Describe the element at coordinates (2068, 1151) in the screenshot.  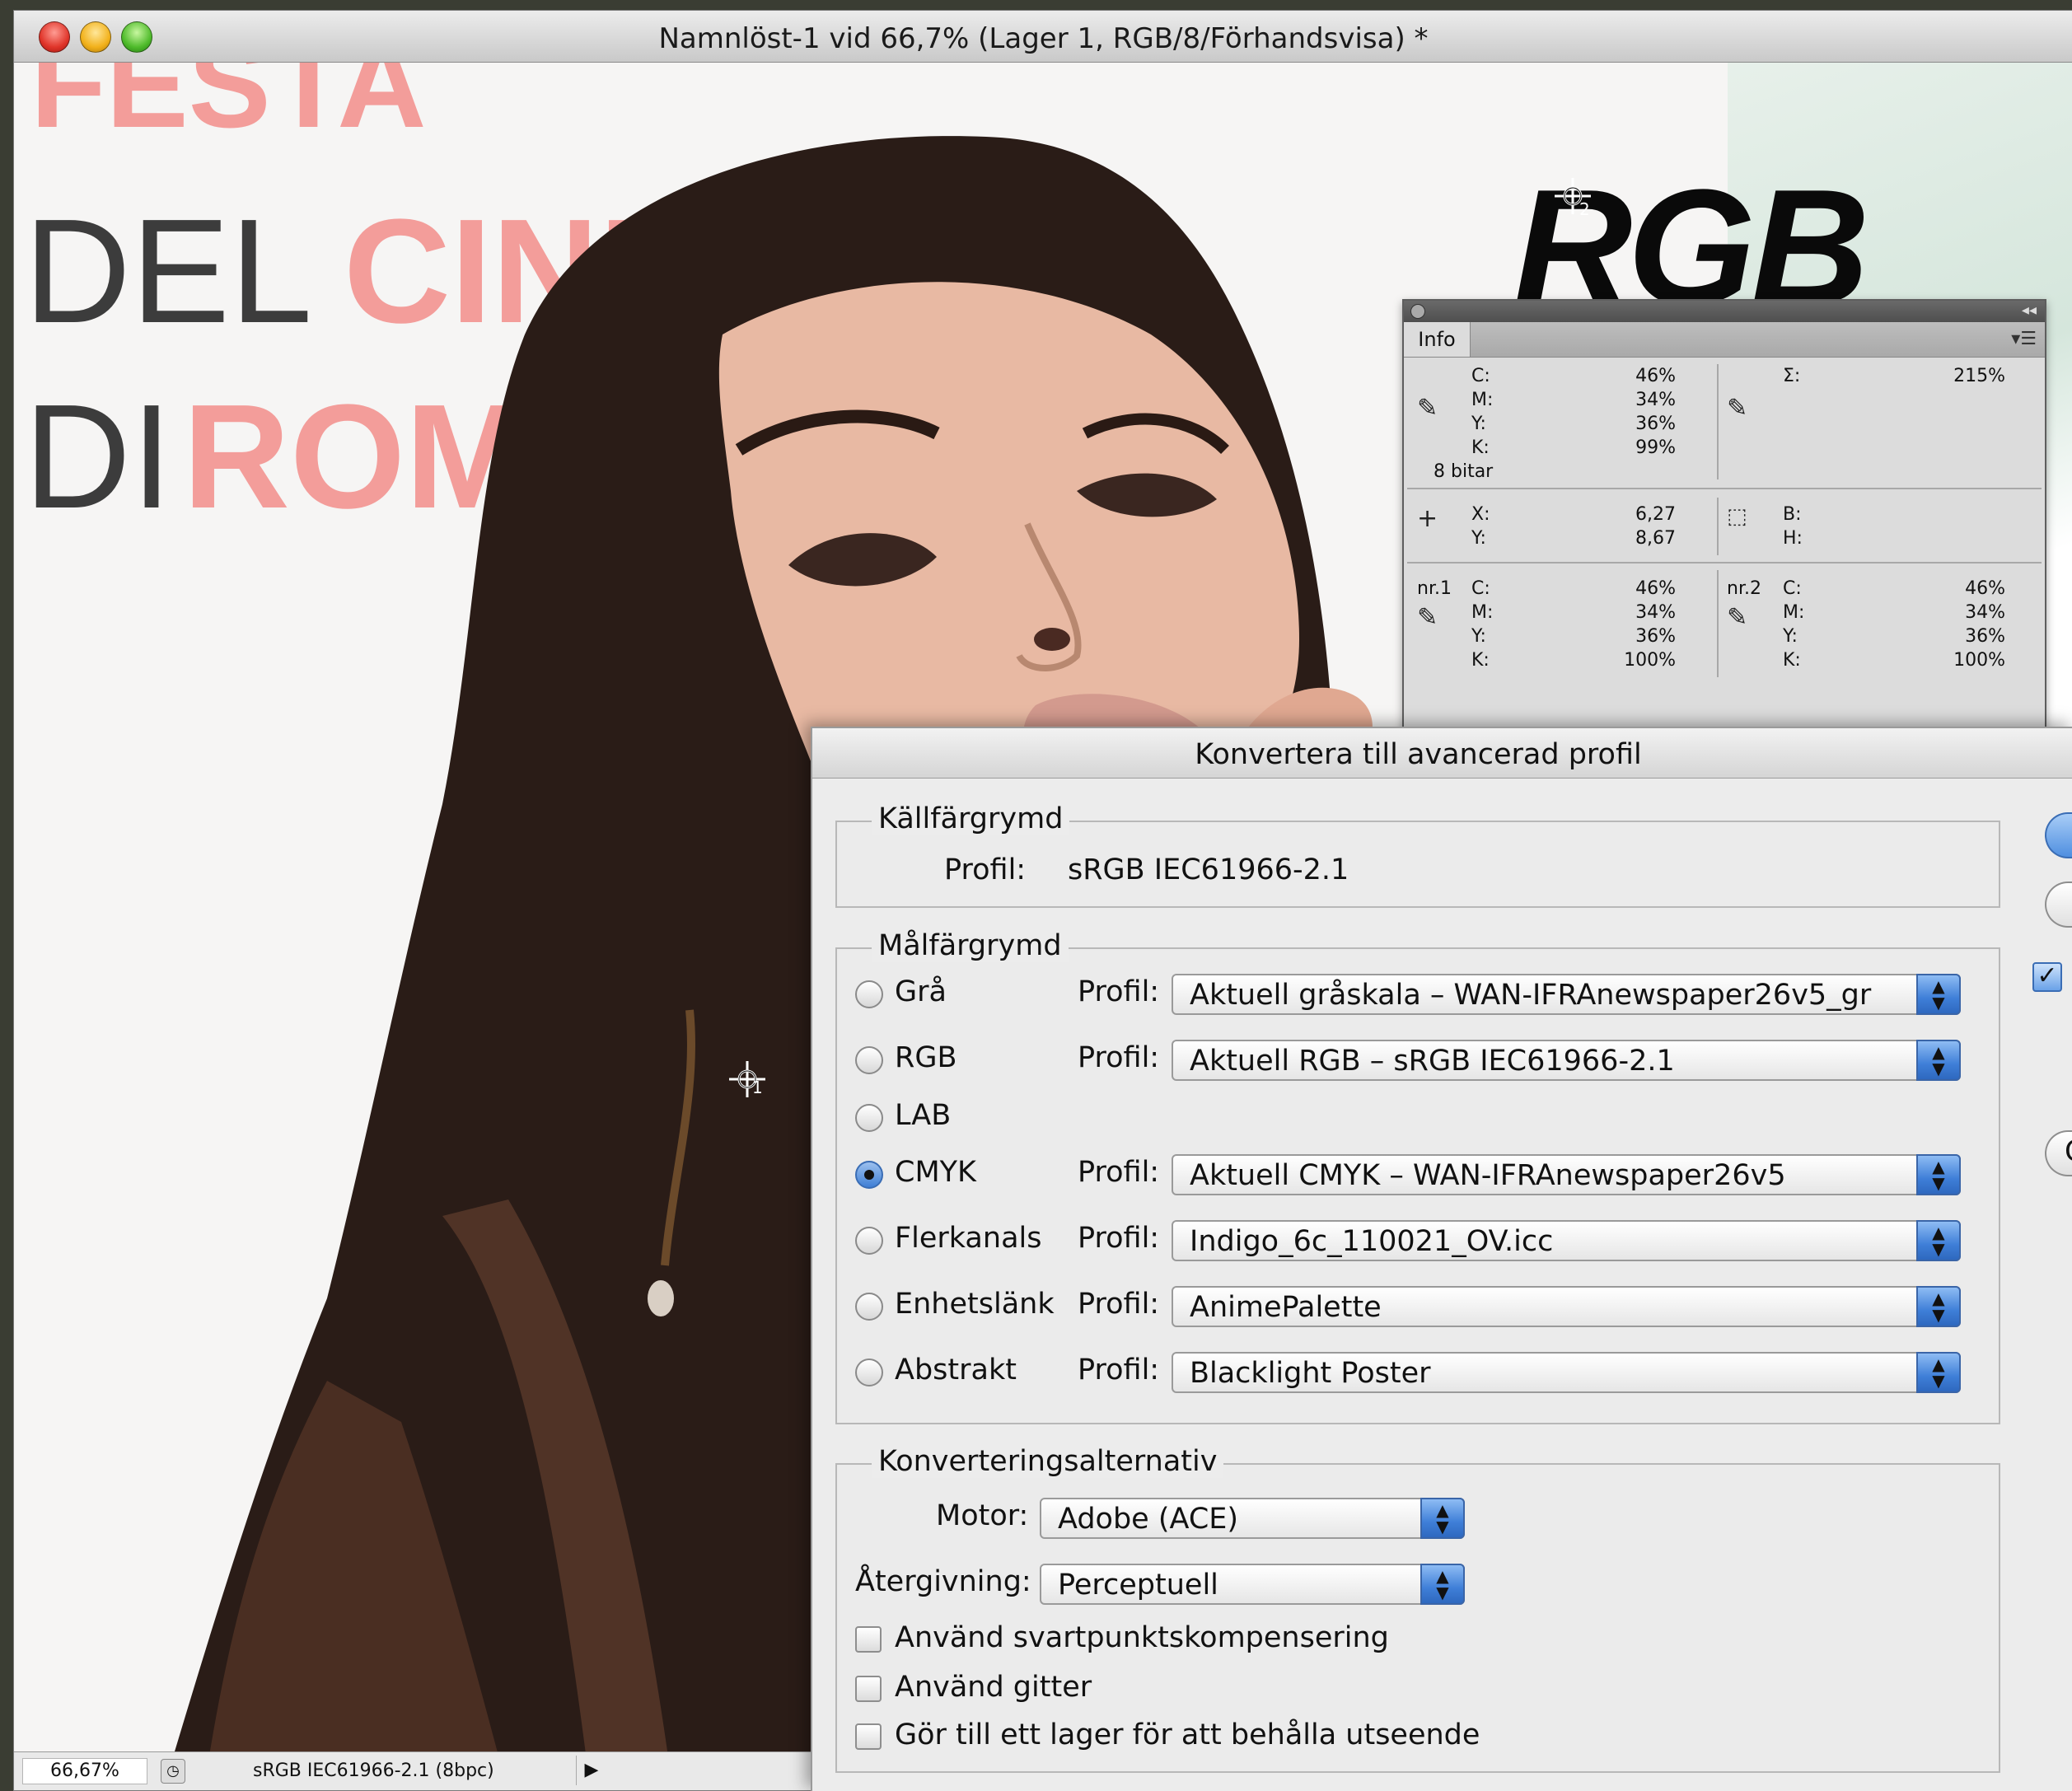
I see `advanced-button-partial-label: C` at that location.